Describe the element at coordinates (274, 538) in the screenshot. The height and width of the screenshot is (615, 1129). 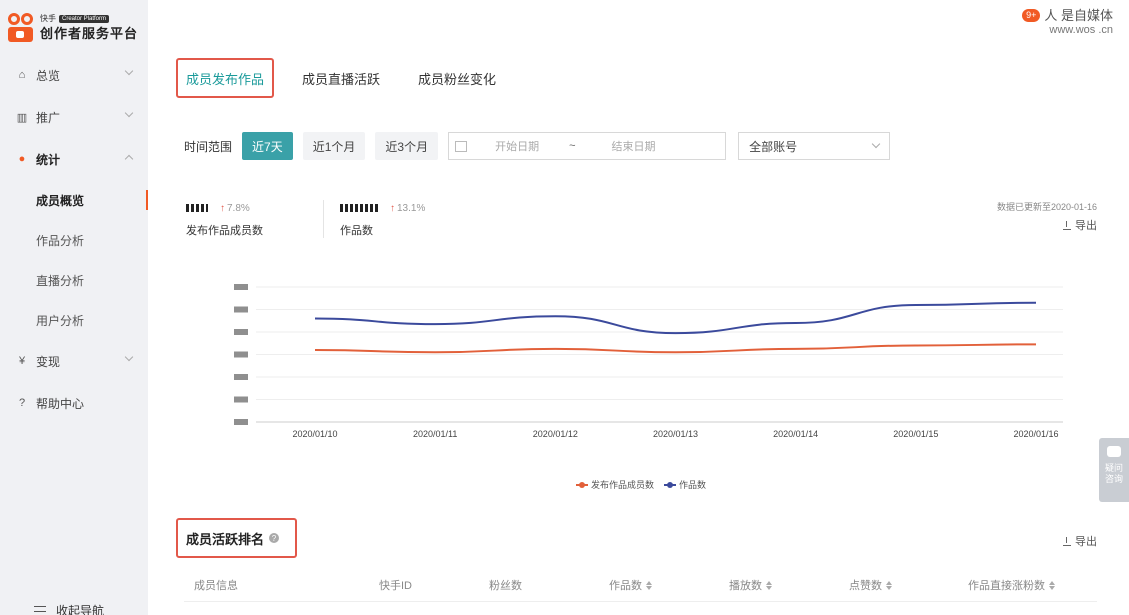
I see `question-icon: ?` at that location.